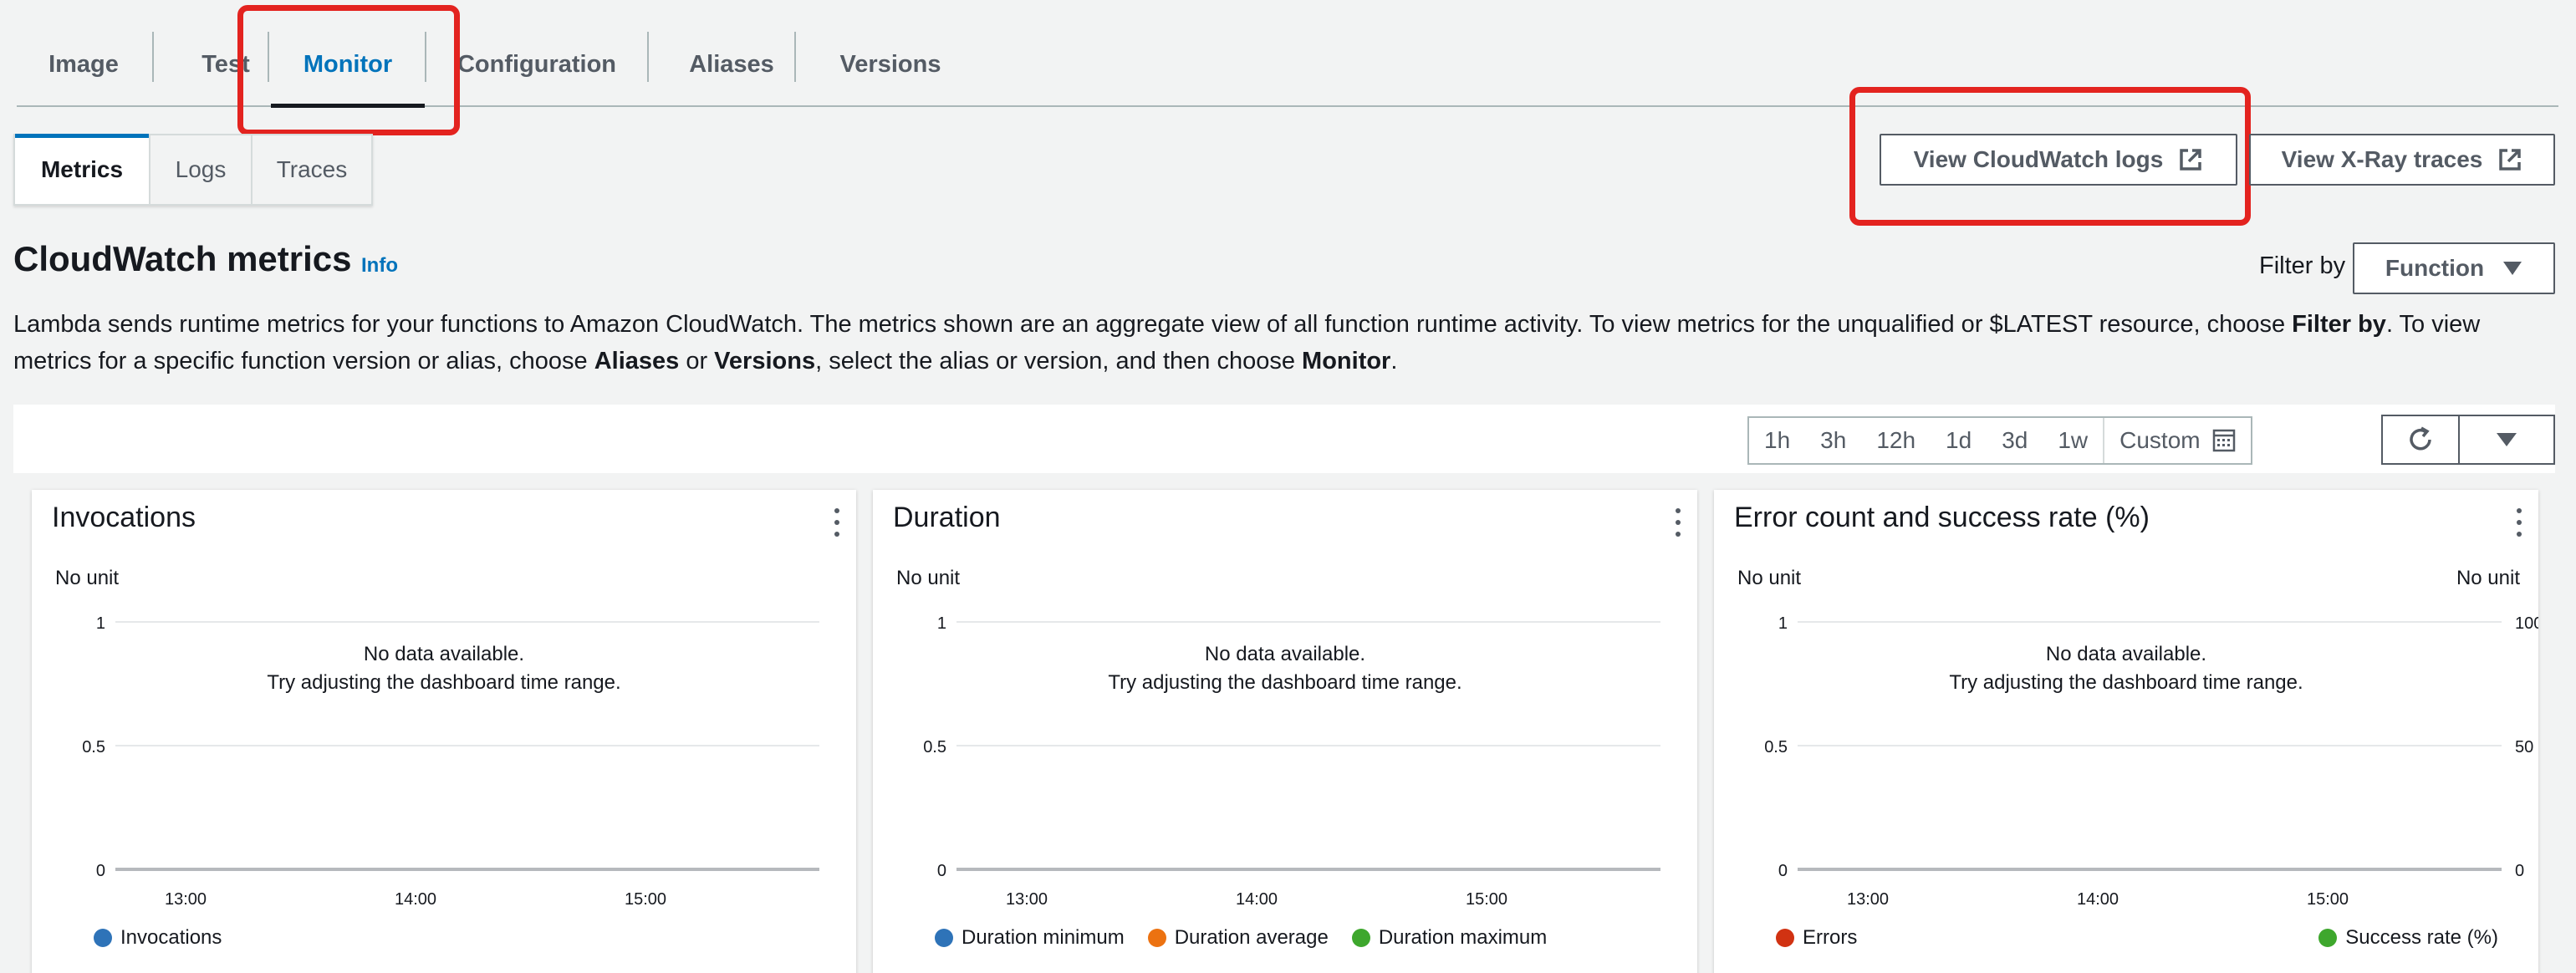 The width and height of the screenshot is (2576, 973). I want to click on filter-by-dropdown: Function, so click(2454, 268).